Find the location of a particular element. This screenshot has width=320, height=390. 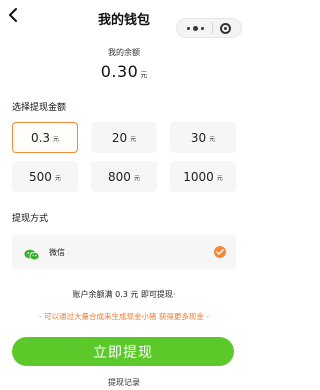

amount-value: 1000 is located at coordinates (198, 176).